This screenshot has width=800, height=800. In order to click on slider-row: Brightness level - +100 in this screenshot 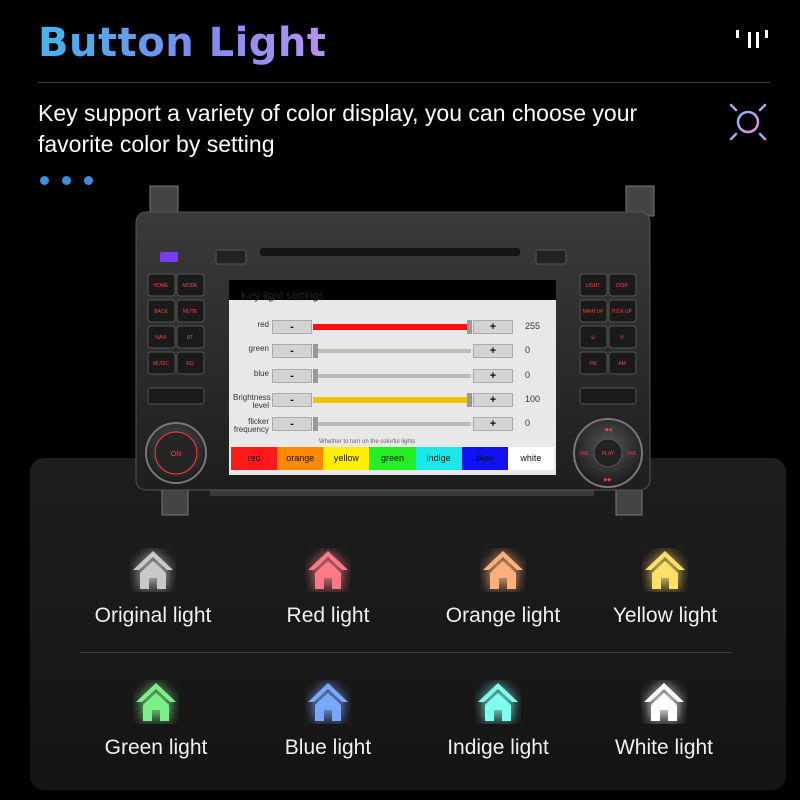, I will do `click(392, 400)`.